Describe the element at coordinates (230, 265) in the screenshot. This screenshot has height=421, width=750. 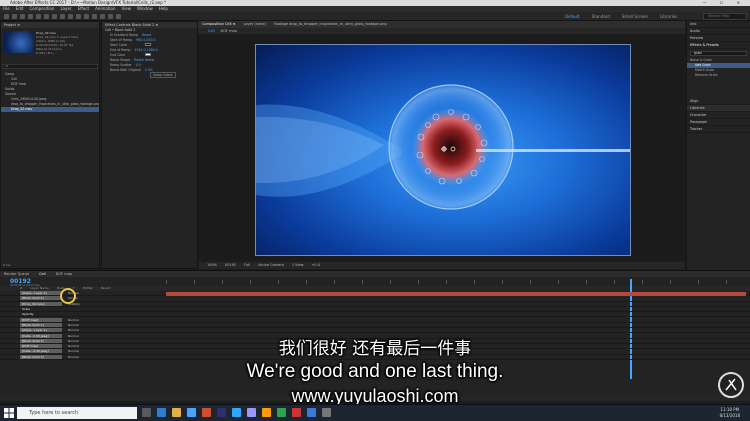
I see `viewer-timecode: 00192` at that location.